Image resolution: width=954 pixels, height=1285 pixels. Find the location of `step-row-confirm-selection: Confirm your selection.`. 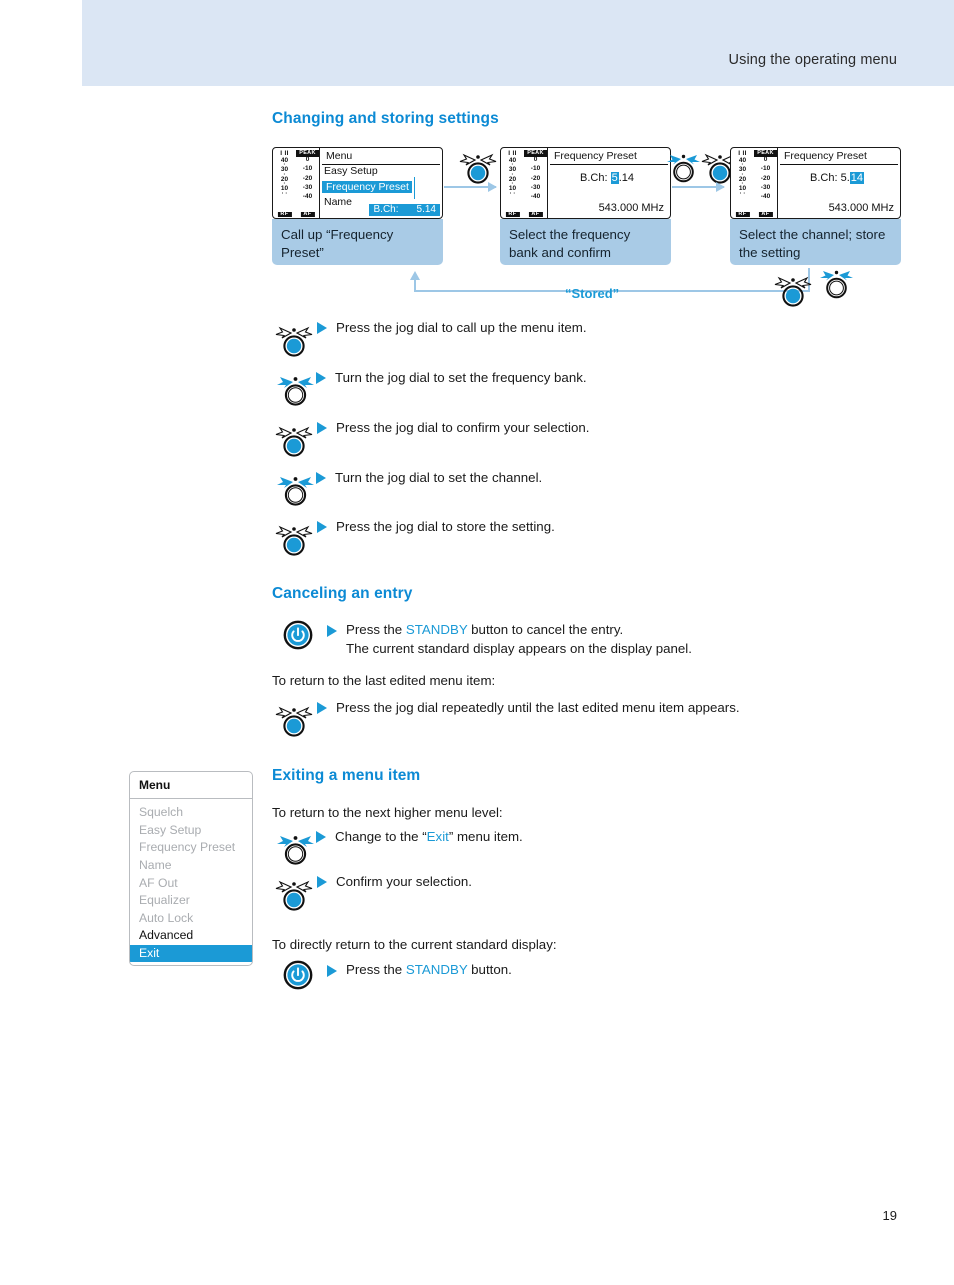

step-row-confirm-selection: Confirm your selection. is located at coordinates (371, 892).